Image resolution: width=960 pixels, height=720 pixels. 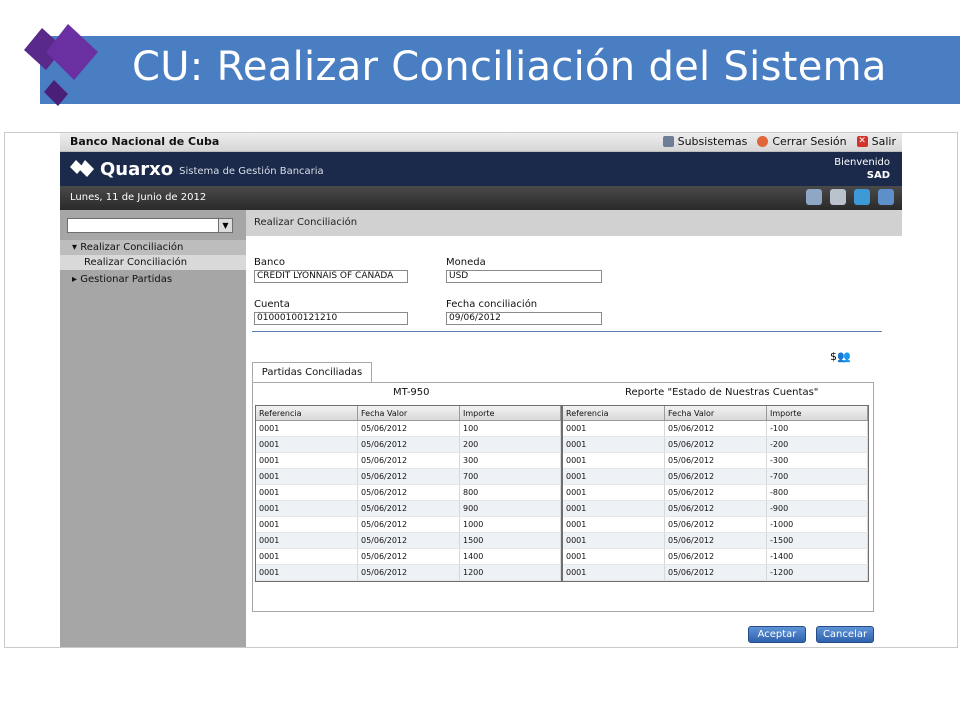 I want to click on sidebar-item-label: Gestionar Partidas, so click(x=126, y=279).